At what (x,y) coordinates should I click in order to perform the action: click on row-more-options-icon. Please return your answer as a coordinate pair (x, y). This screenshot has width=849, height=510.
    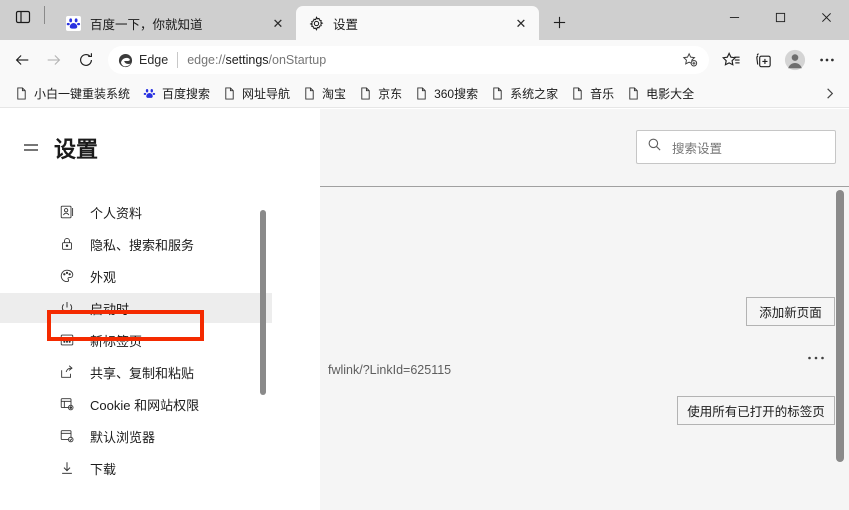
    Looking at the image, I should click on (816, 358).